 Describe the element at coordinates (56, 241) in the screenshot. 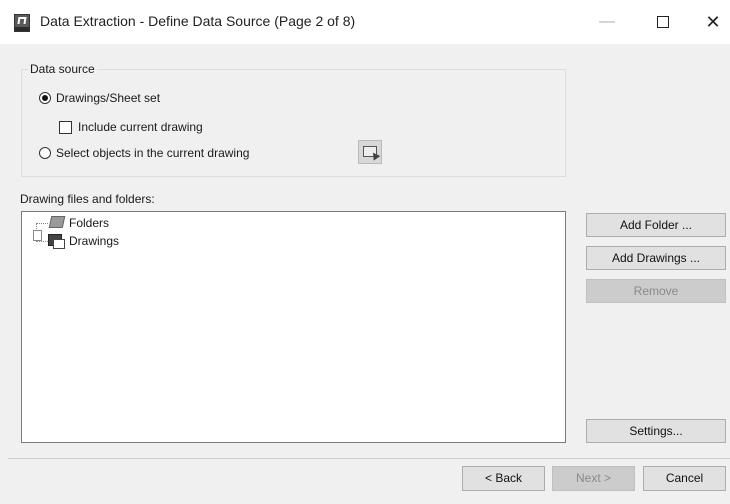

I see `drawings-icon` at that location.